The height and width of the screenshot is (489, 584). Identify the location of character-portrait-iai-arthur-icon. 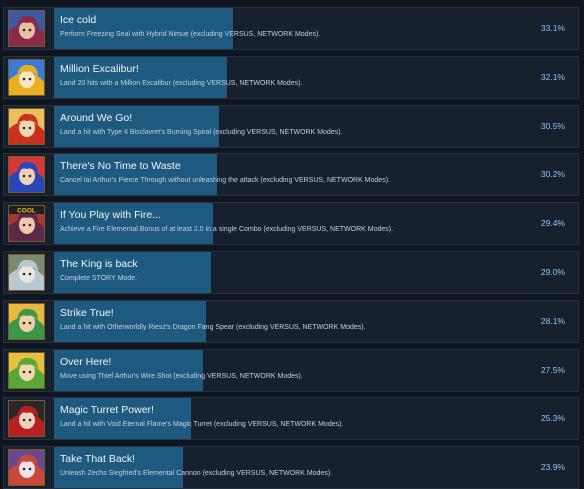
(26, 175).